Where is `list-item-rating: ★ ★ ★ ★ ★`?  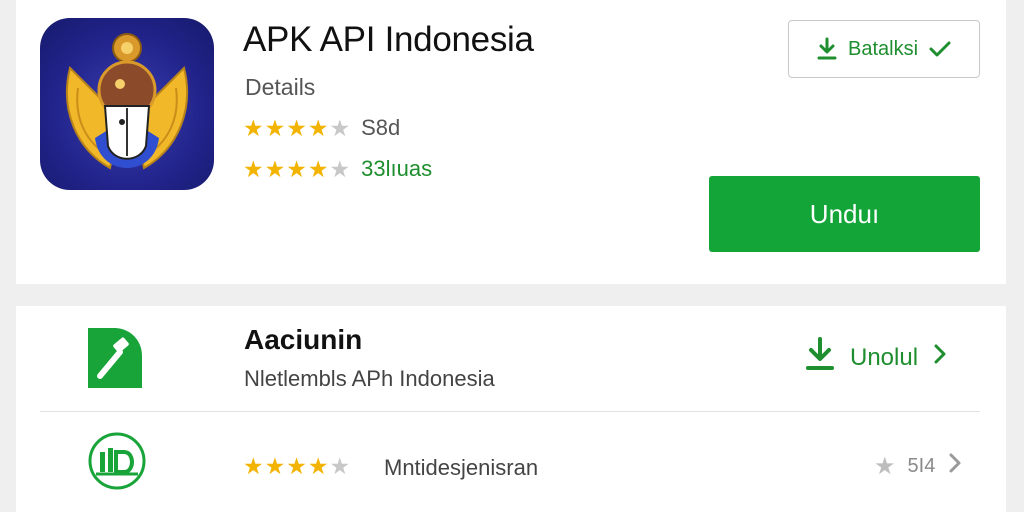
list-item-rating: ★ ★ ★ ★ ★ is located at coordinates (297, 466).